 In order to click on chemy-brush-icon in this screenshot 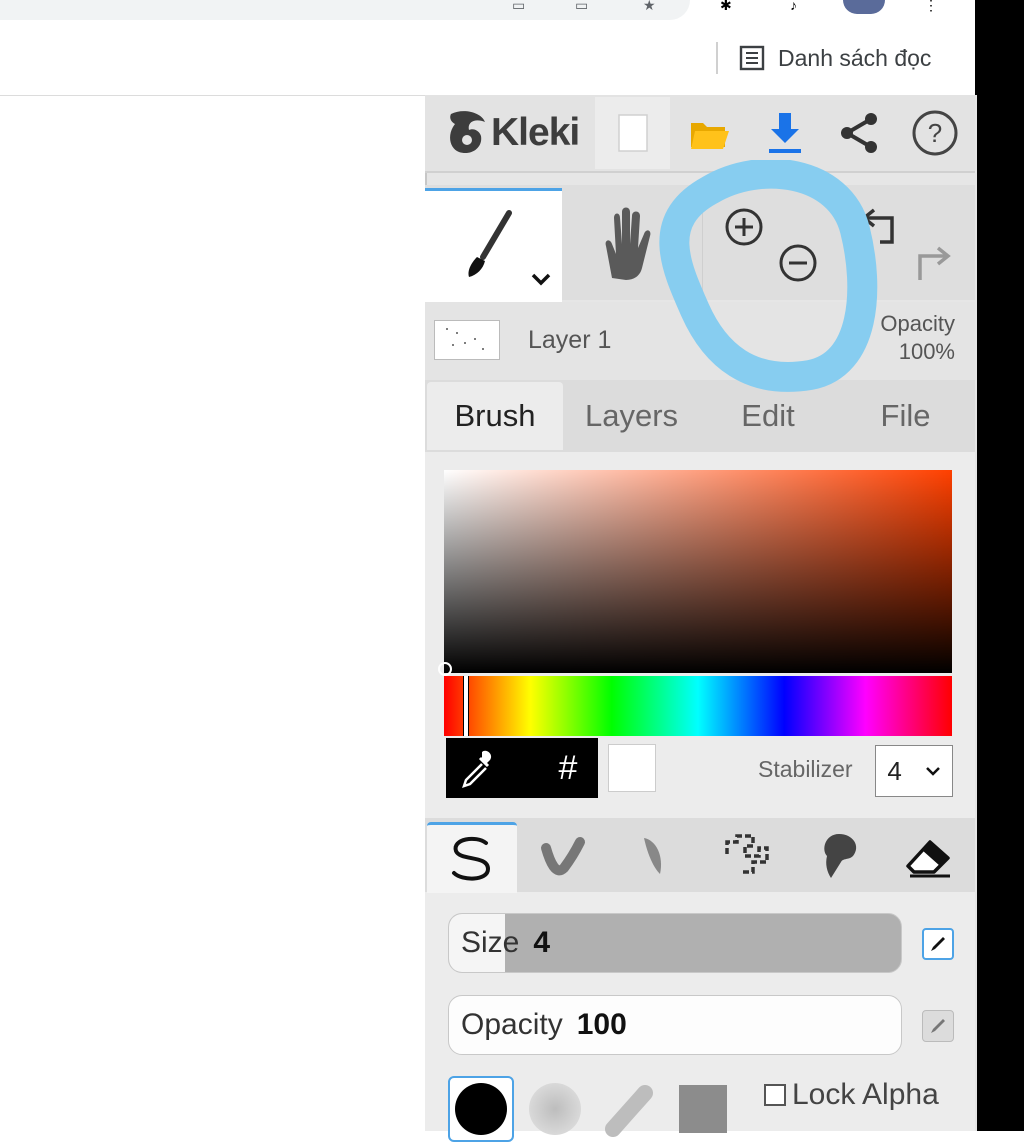, I will do `click(840, 856)`.